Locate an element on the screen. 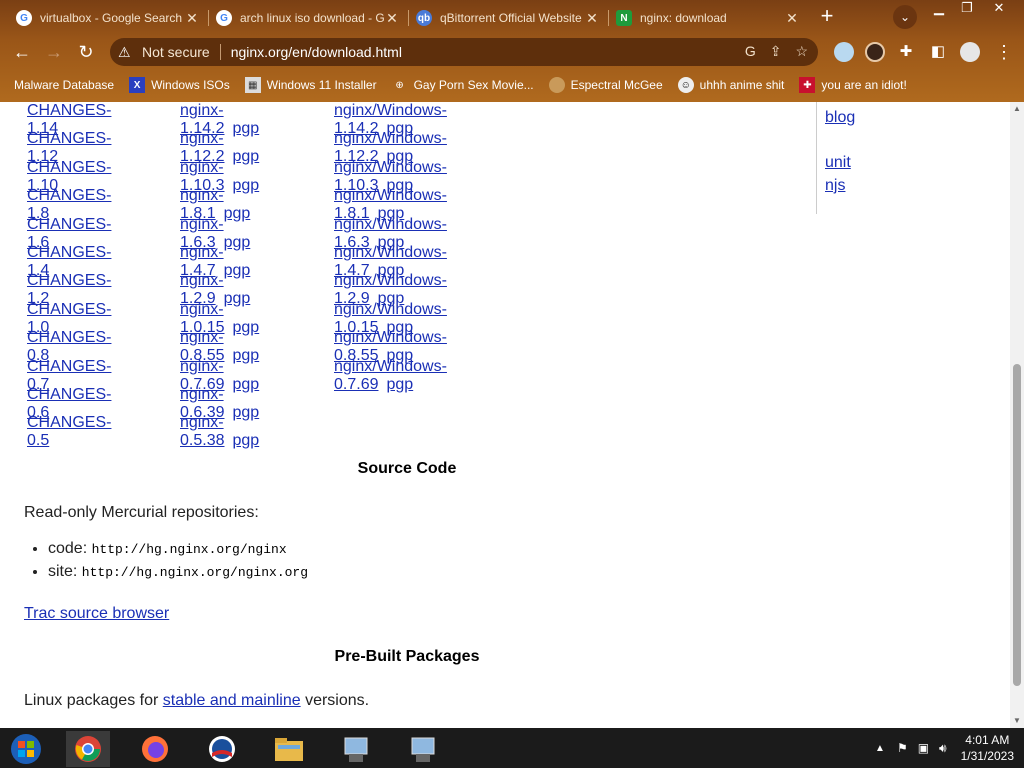 Image resolution: width=1024 pixels, height=768 pixels. avatar-icon is located at coordinates (556, 85).